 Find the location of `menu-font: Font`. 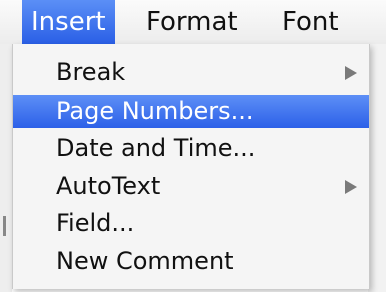

menu-font: Font is located at coordinates (310, 22).